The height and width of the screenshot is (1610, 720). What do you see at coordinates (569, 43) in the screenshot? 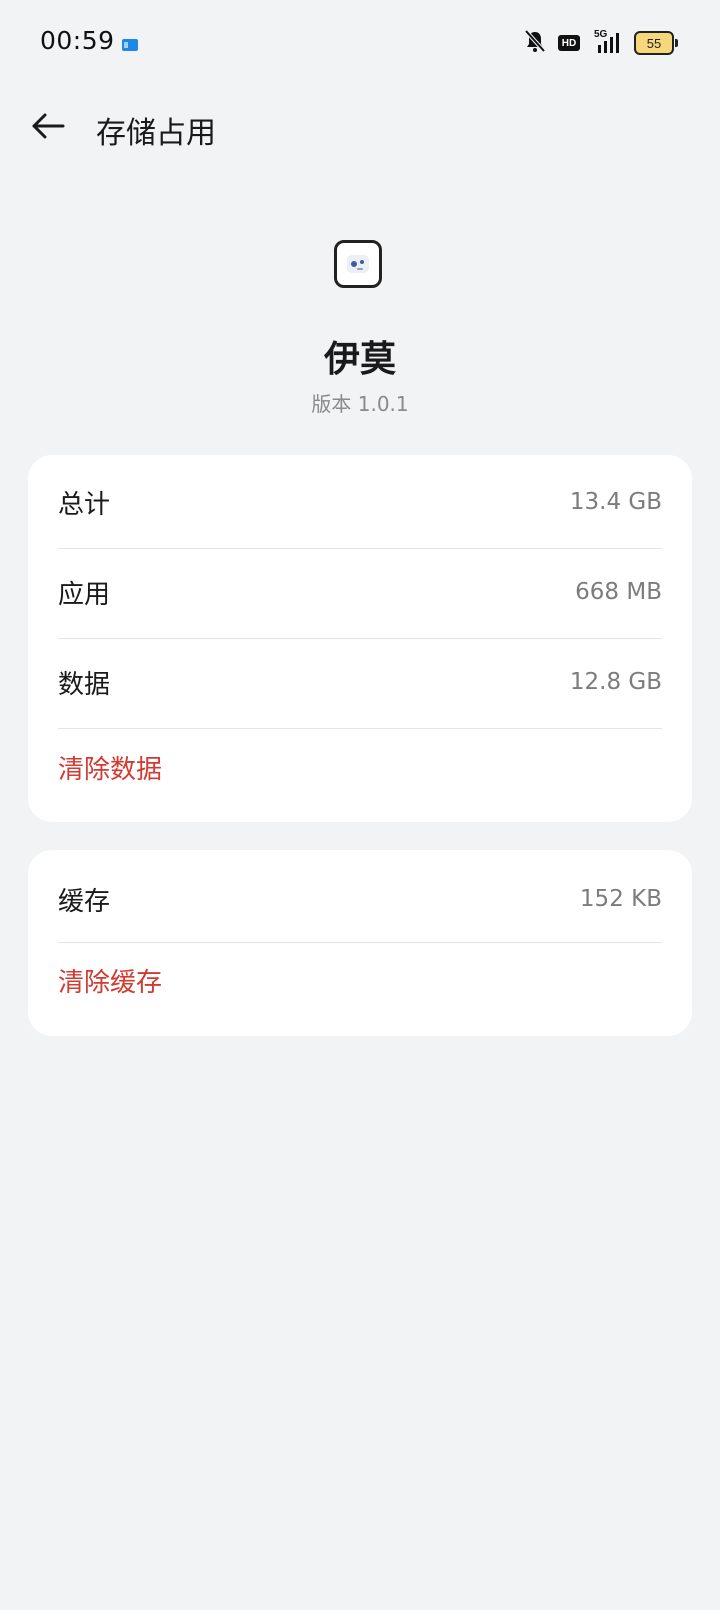
I see `hd-icon: HD` at bounding box center [569, 43].